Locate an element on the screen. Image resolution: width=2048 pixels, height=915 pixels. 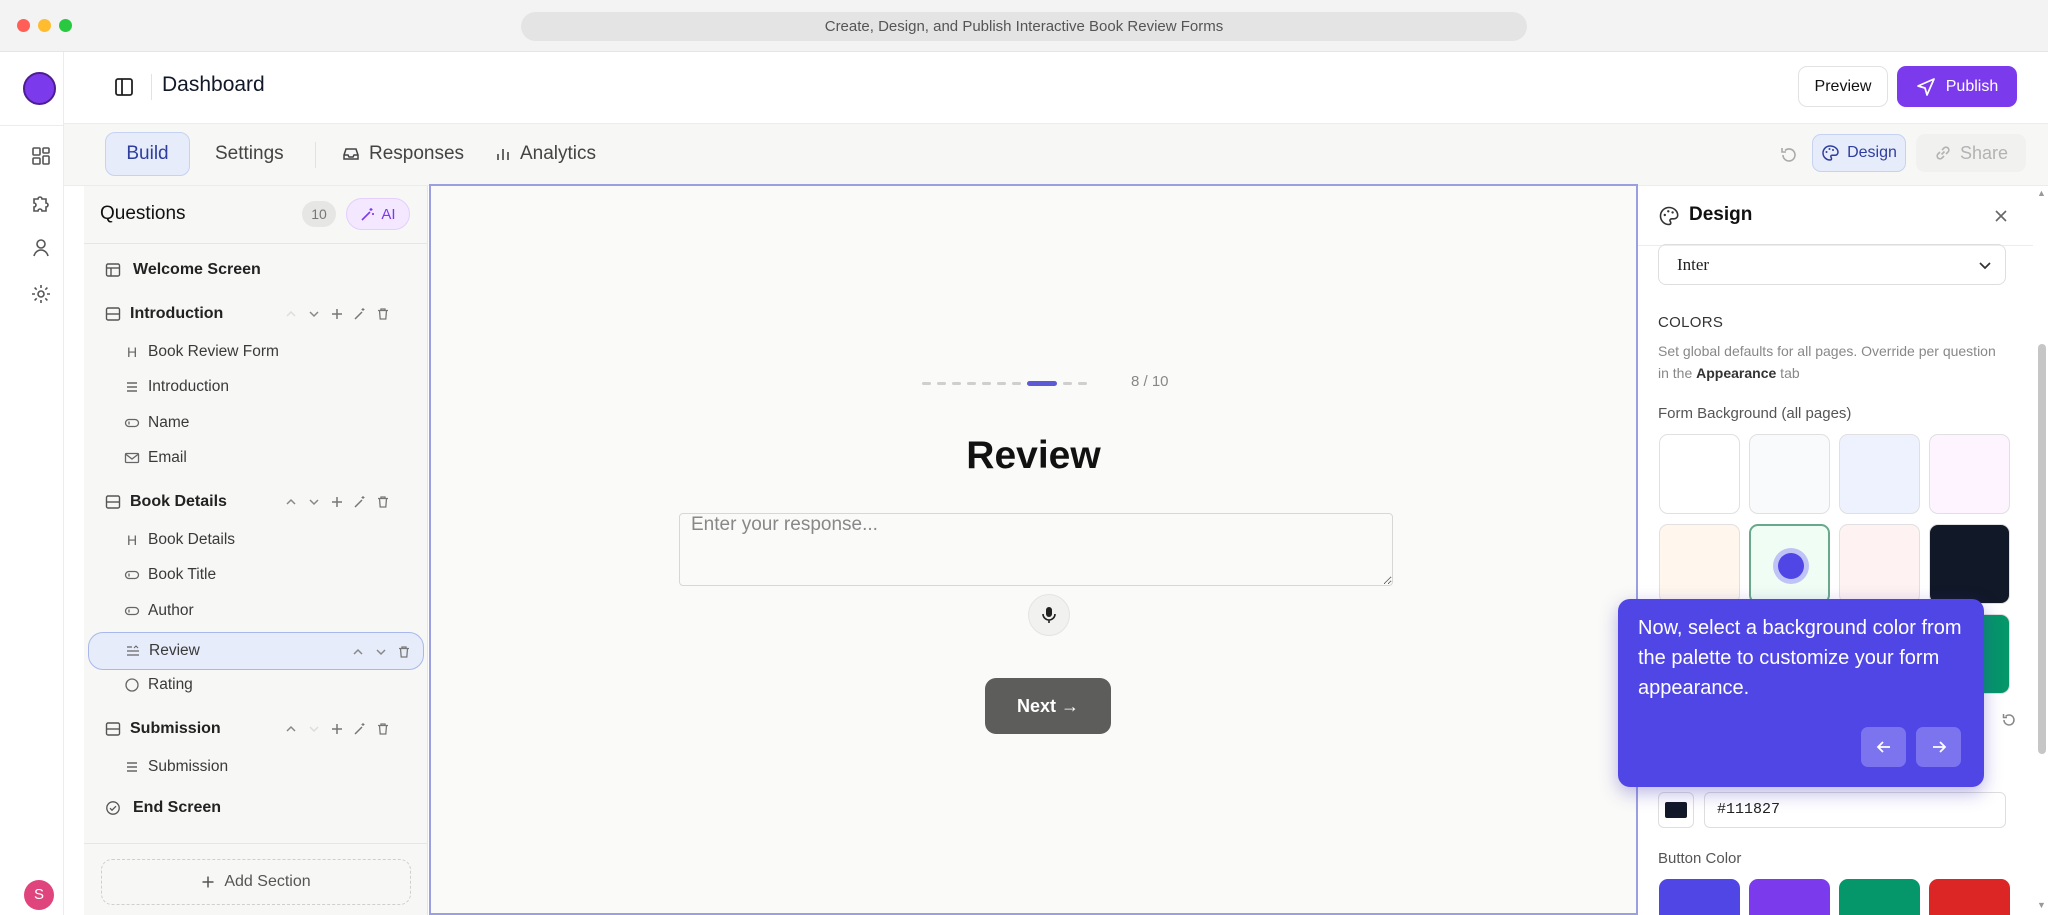
tab-analytics: Analytics is located at coordinates (545, 154).